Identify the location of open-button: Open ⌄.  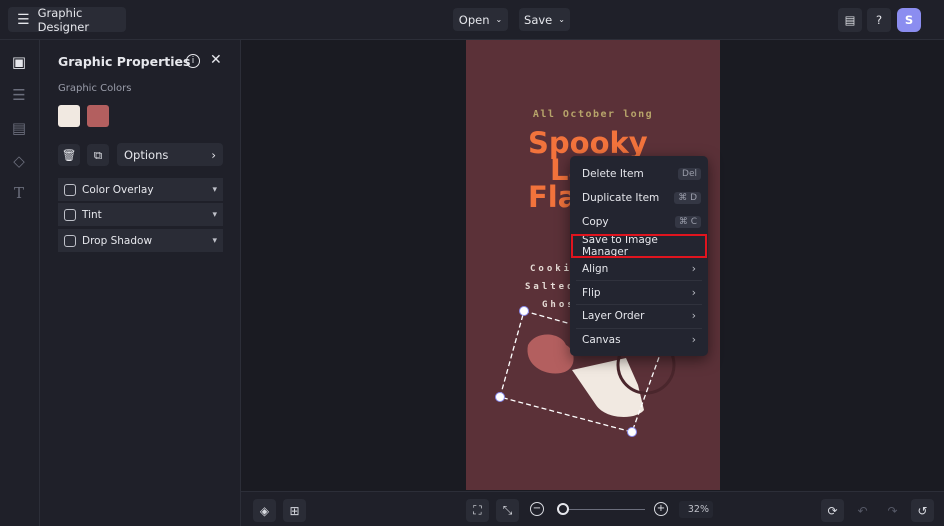
(480, 19).